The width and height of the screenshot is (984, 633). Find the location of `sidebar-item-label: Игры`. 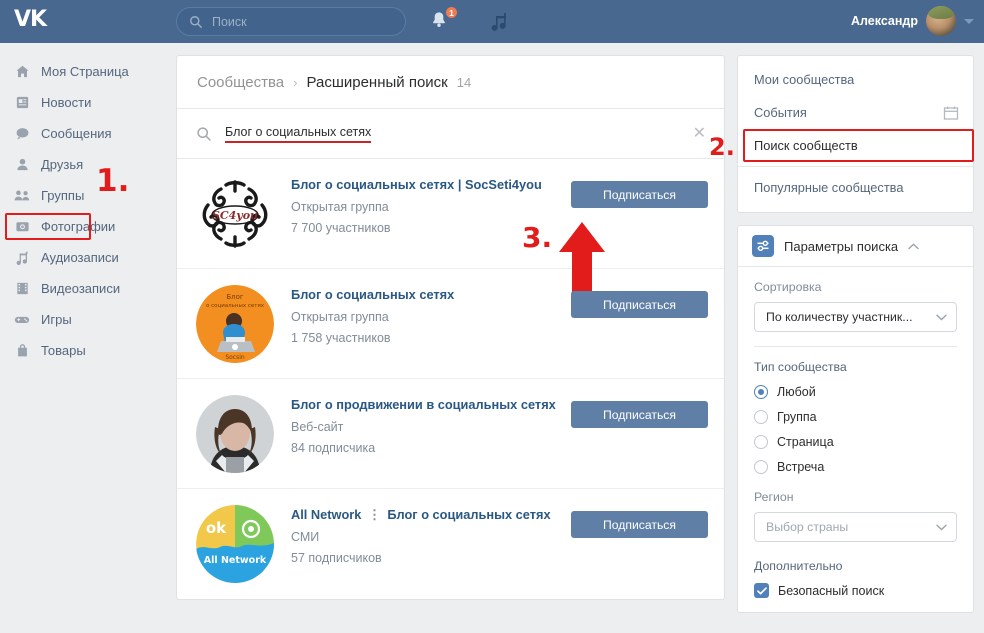

sidebar-item-label: Игры is located at coordinates (56, 319).